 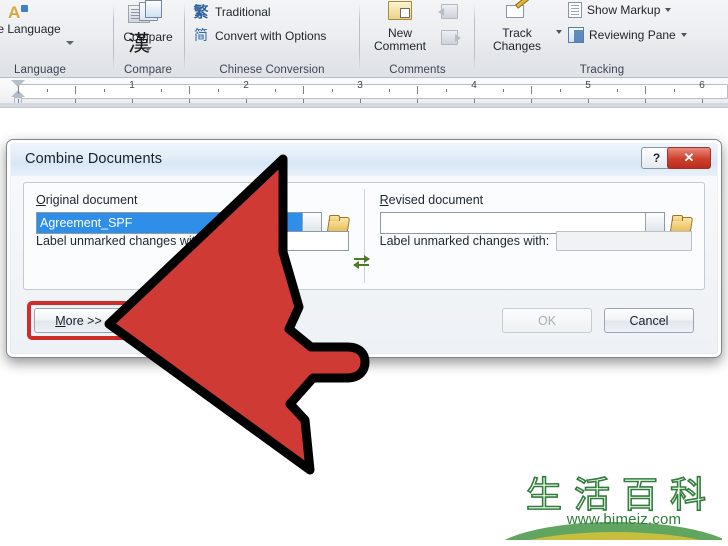 What do you see at coordinates (311, 223) in the screenshot?
I see `original-document-dropdown-button` at bounding box center [311, 223].